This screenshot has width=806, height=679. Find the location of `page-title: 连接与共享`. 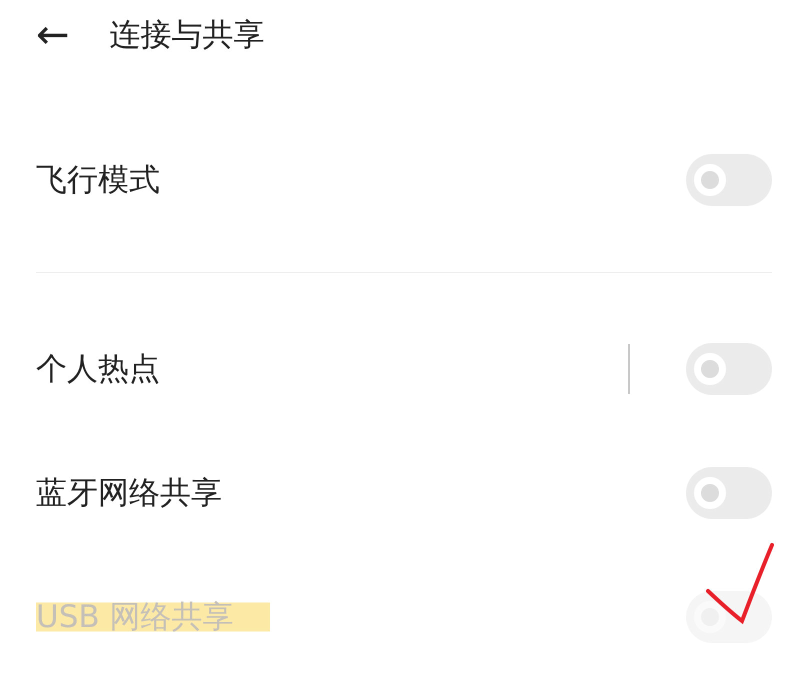

page-title: 连接与共享 is located at coordinates (187, 35).